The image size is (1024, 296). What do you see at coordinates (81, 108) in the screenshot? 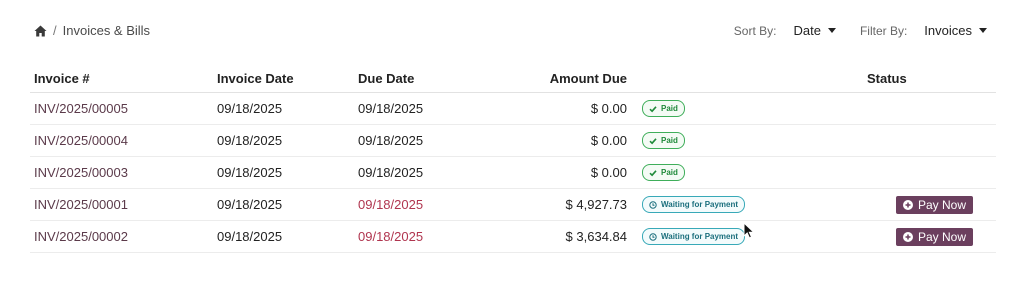
I see `invoice-number: INV/2025/00005` at bounding box center [81, 108].